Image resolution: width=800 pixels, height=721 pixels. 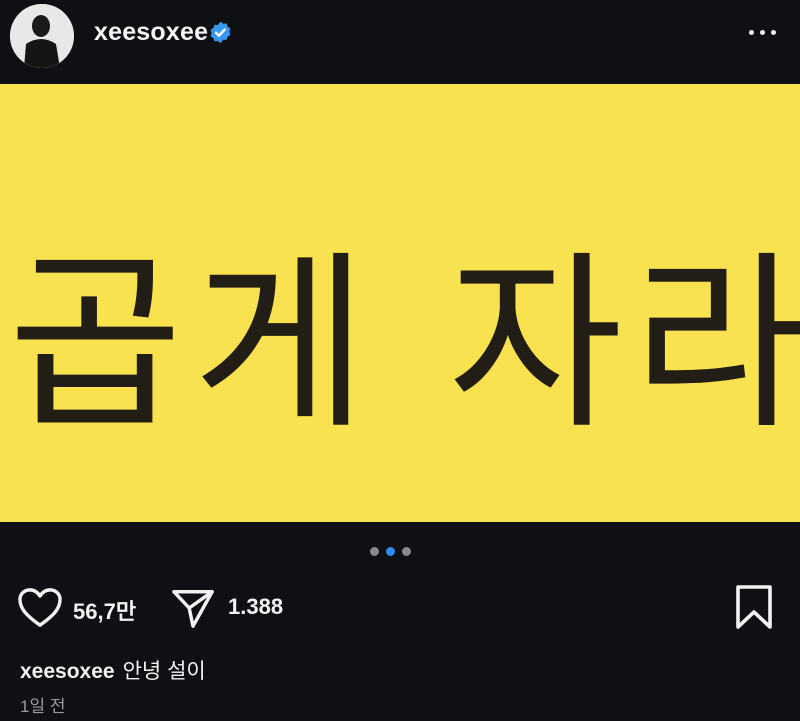 I want to click on carousel-indicator, so click(x=390, y=551).